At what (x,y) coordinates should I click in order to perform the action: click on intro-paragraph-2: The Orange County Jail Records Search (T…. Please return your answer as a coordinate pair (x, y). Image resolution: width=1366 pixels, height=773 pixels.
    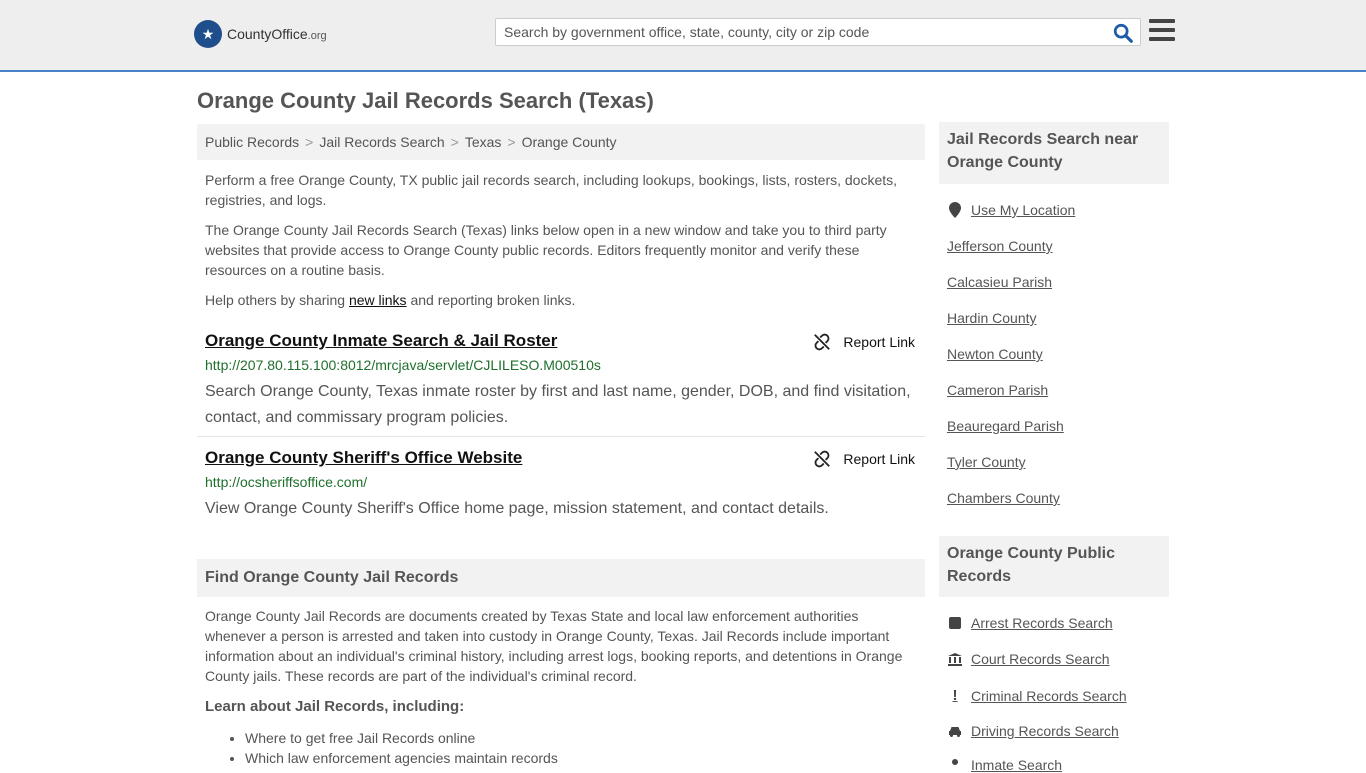
    Looking at the image, I should click on (546, 250).